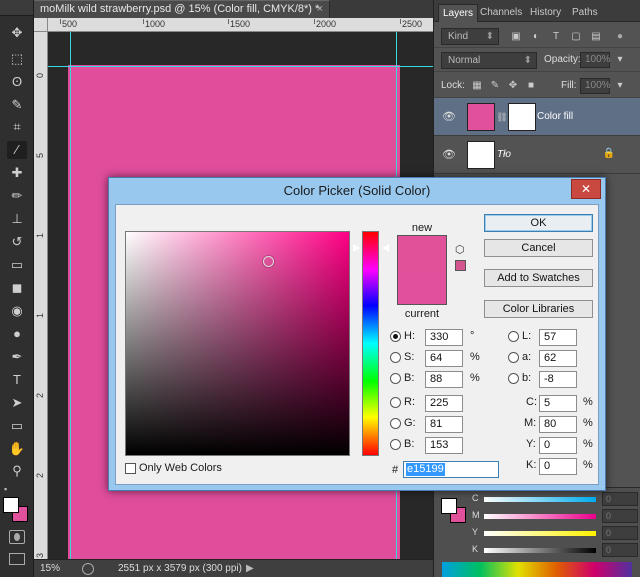  I want to click on tab-paths: Paths, so click(585, 13).